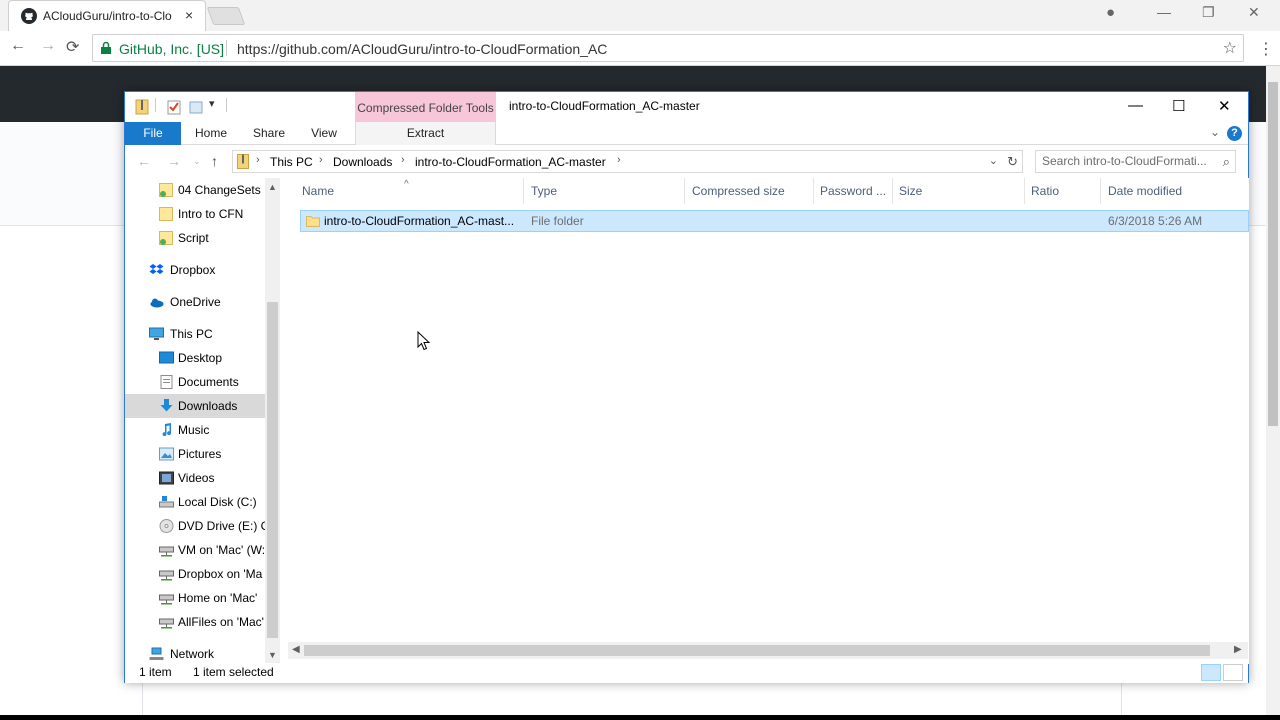  What do you see at coordinates (1164, 12) in the screenshot?
I see `browser-minimize-icon: —` at bounding box center [1164, 12].